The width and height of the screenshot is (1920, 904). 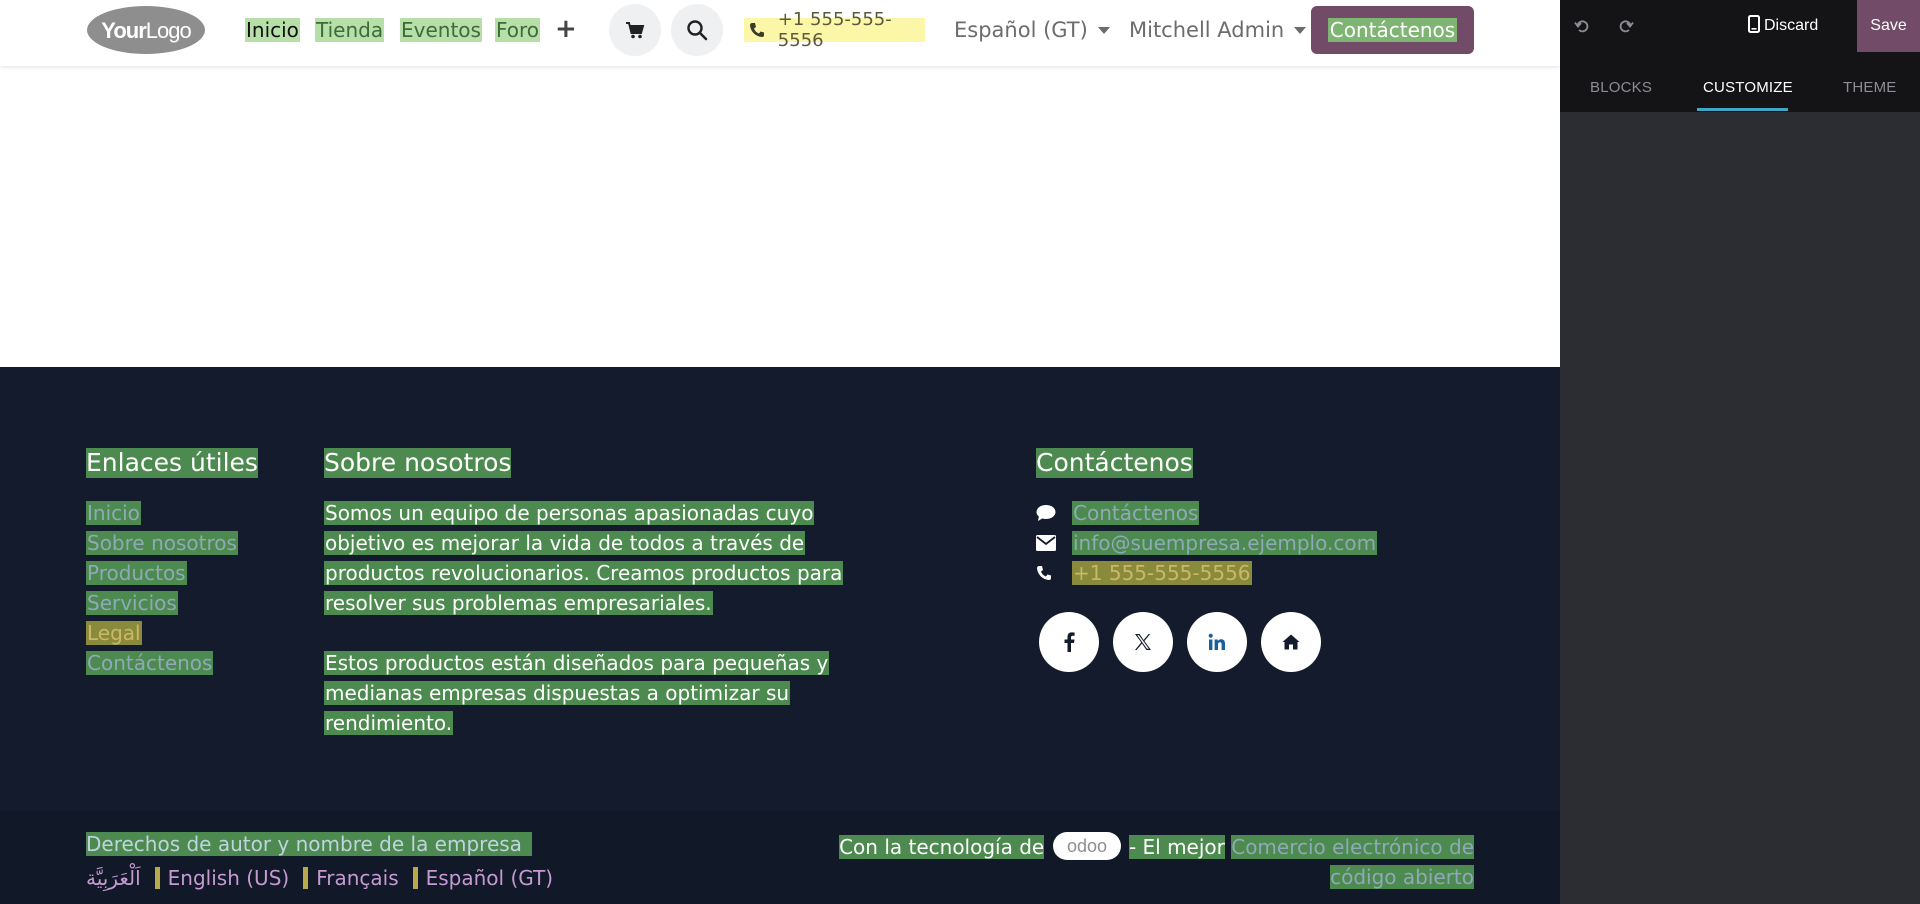 I want to click on undo-button, so click(x=1582, y=26).